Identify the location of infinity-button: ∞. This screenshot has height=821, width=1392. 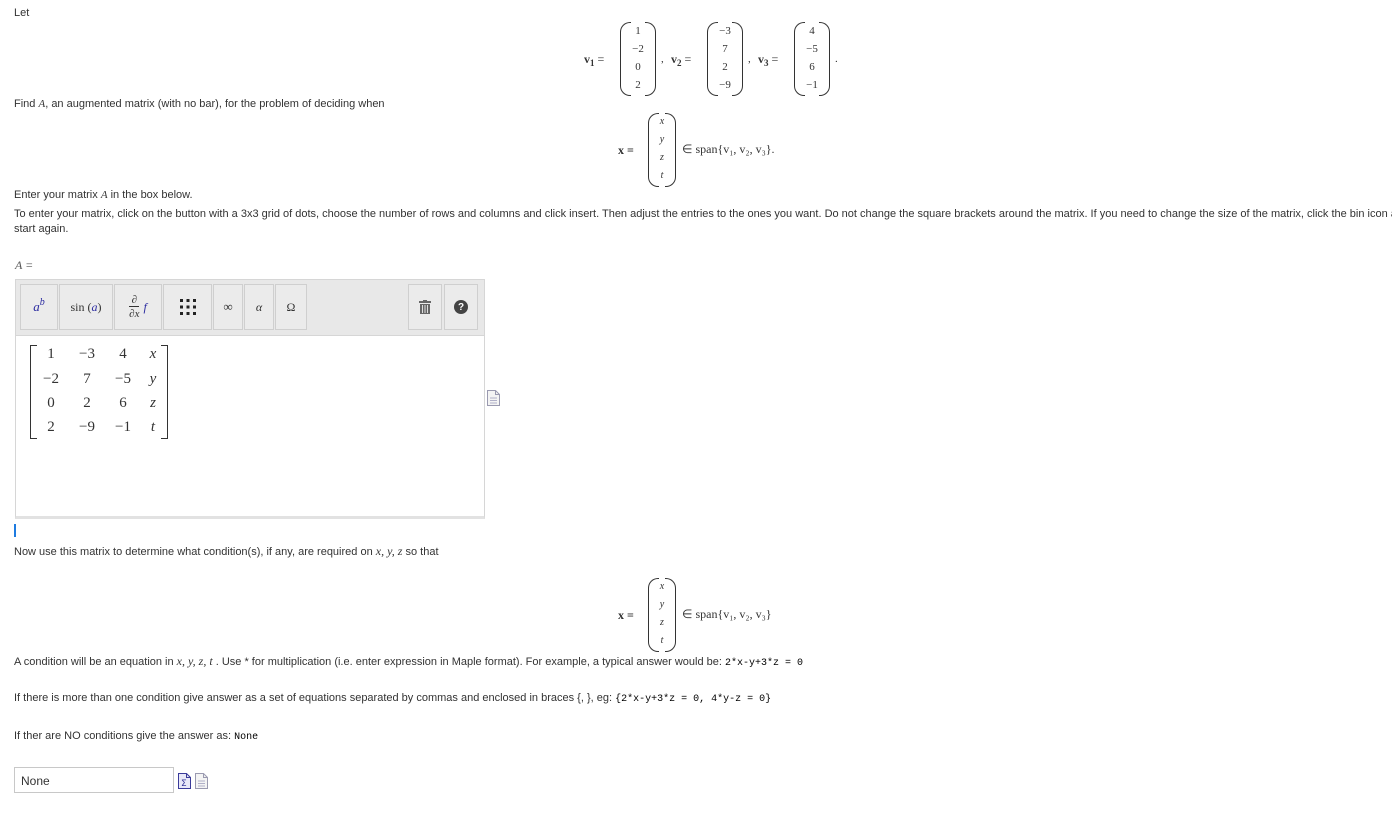
(228, 307).